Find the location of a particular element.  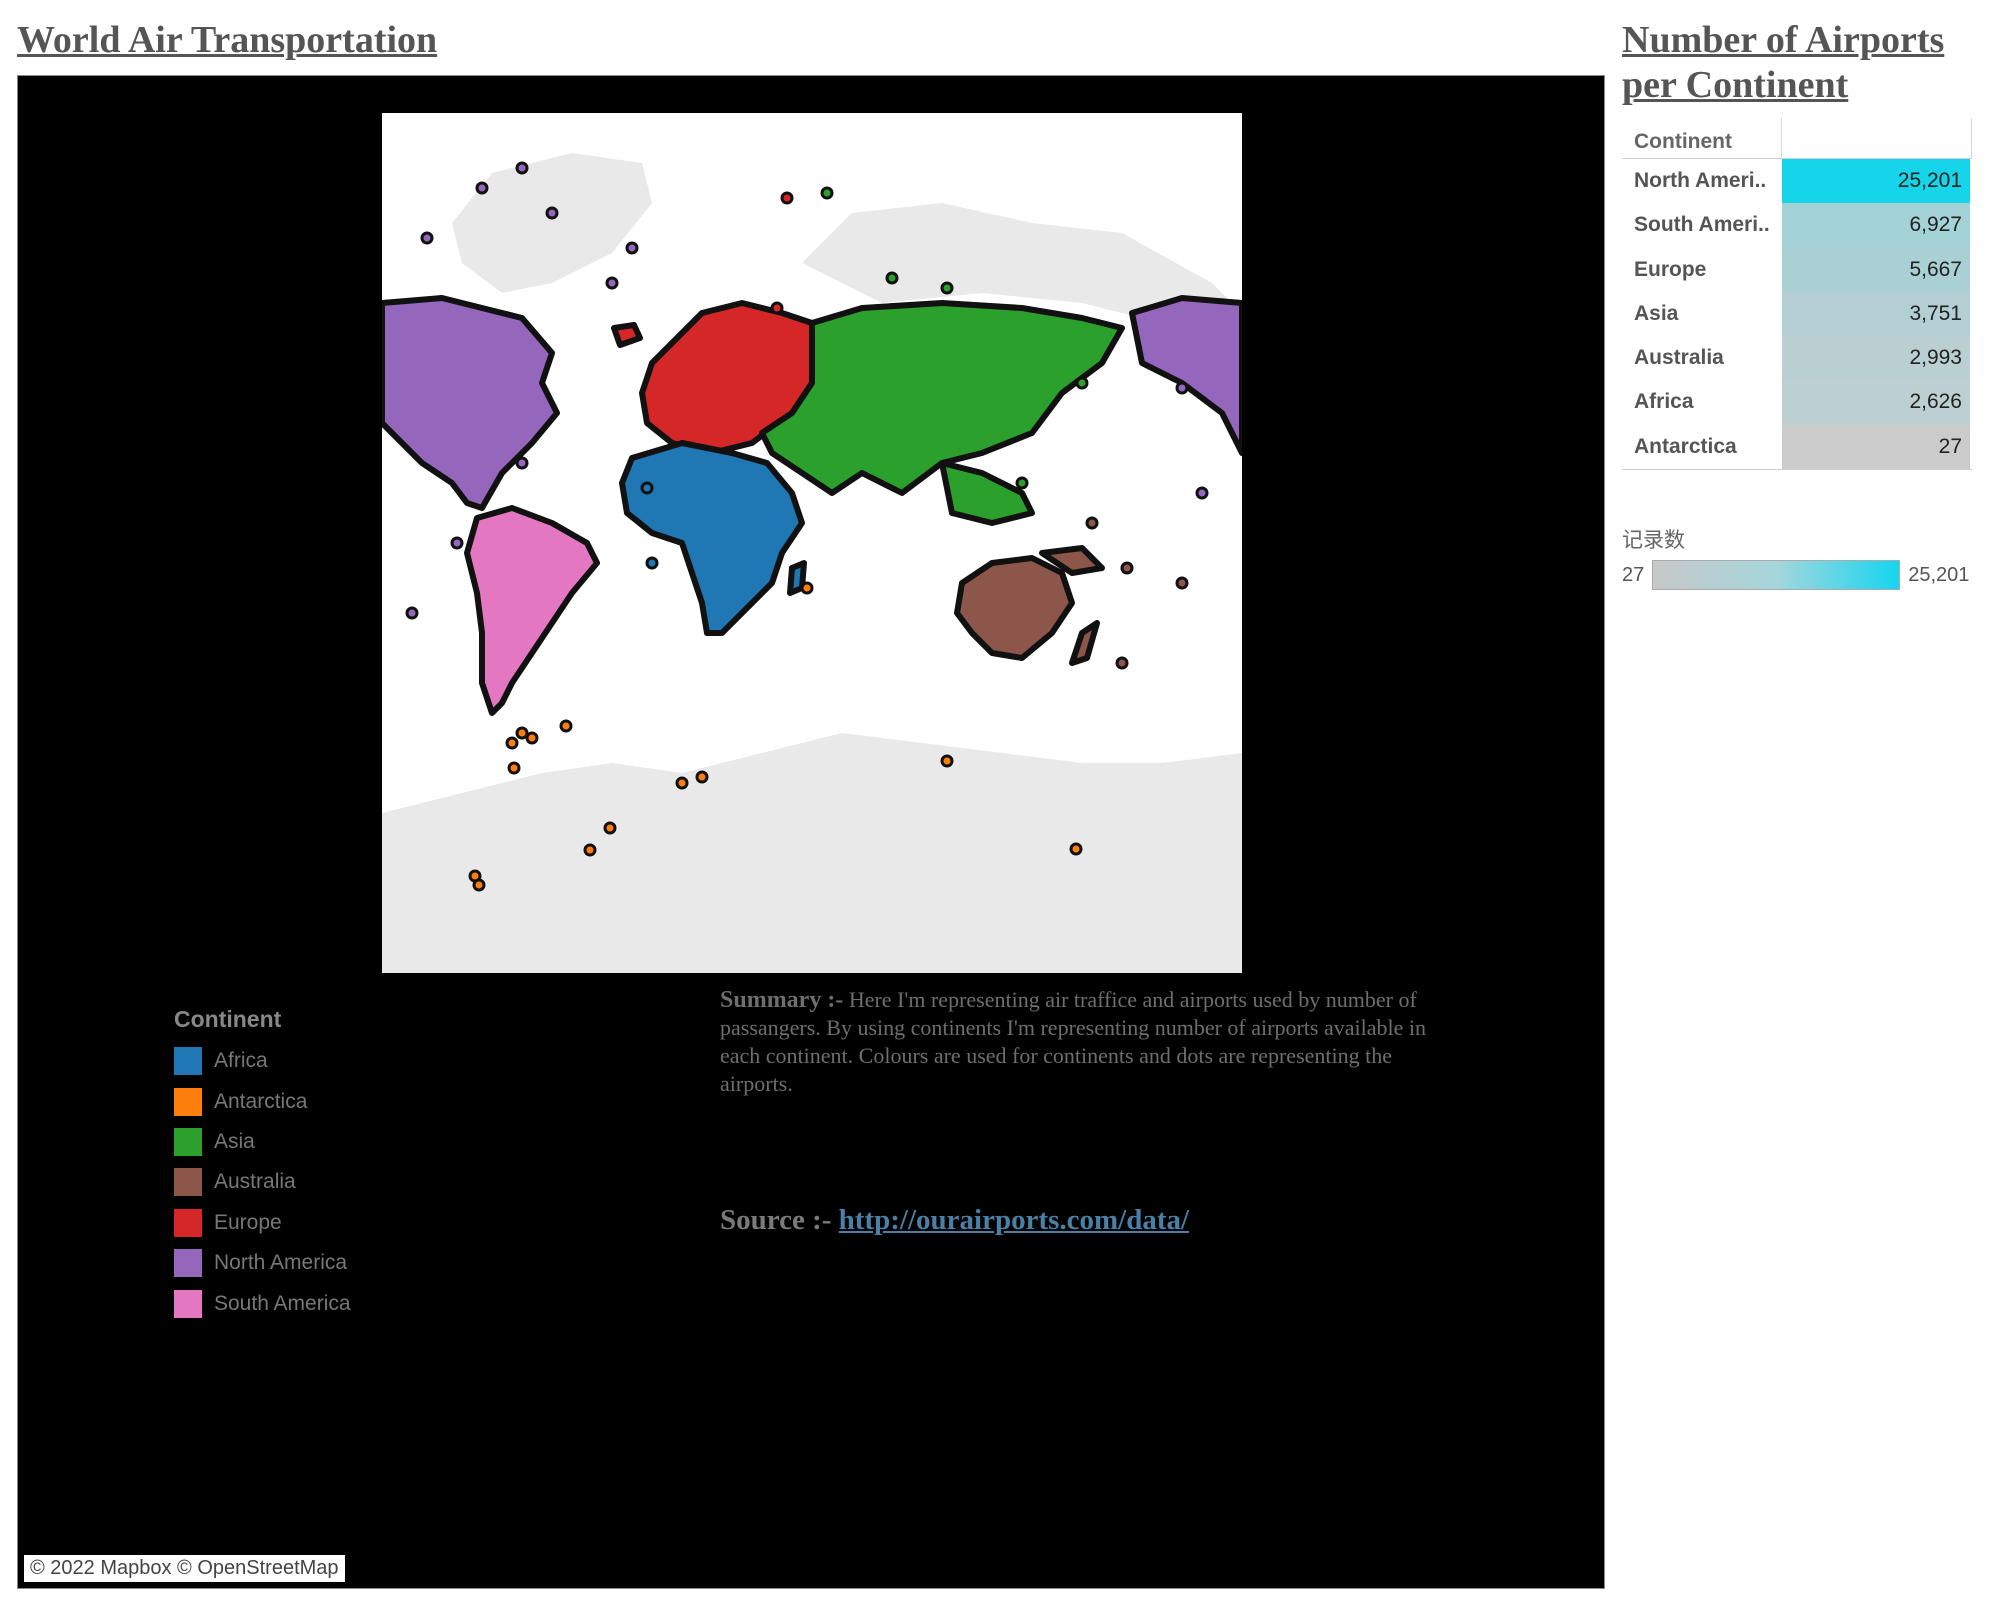

legend-item-europe: Europe is located at coordinates (262, 1223).